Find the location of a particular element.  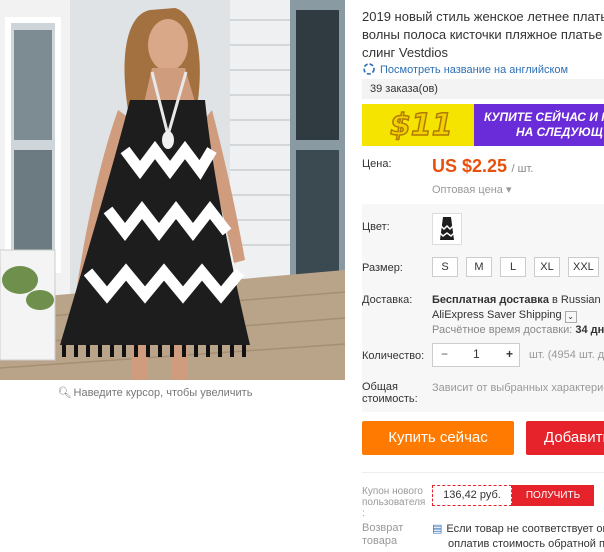

product-title-line: волны полоса кисточки пляжное платье is located at coordinates (482, 34).